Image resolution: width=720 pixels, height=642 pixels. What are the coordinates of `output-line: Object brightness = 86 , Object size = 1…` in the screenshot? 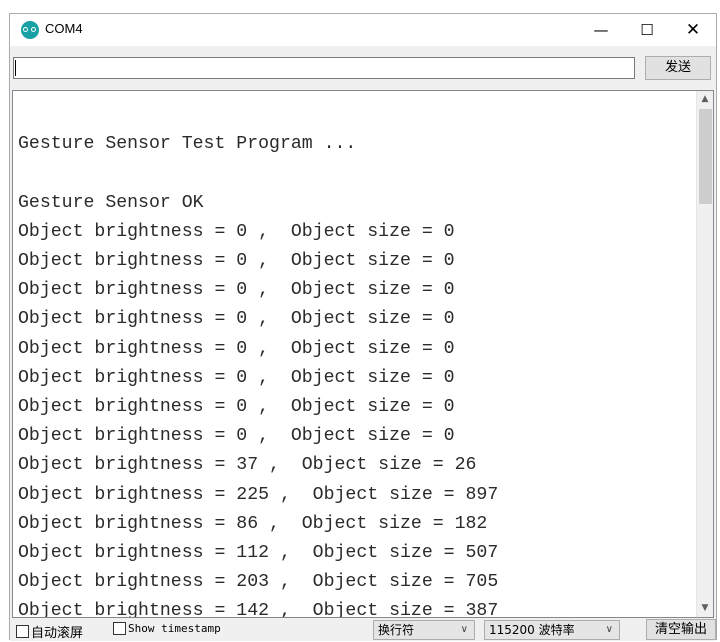 It's located at (253, 523).